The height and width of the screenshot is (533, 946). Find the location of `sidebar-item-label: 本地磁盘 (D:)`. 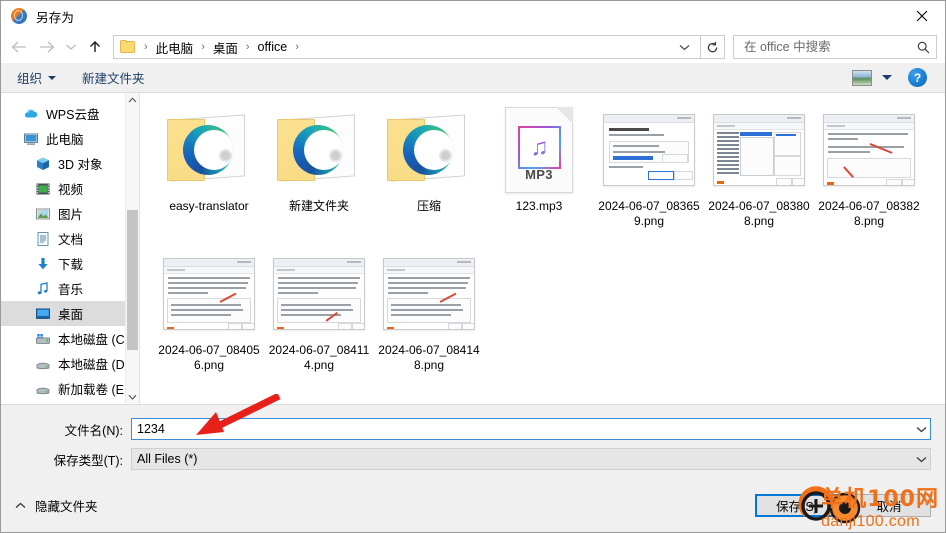

sidebar-item-label: 本地磁盘 (D:) is located at coordinates (95, 365).